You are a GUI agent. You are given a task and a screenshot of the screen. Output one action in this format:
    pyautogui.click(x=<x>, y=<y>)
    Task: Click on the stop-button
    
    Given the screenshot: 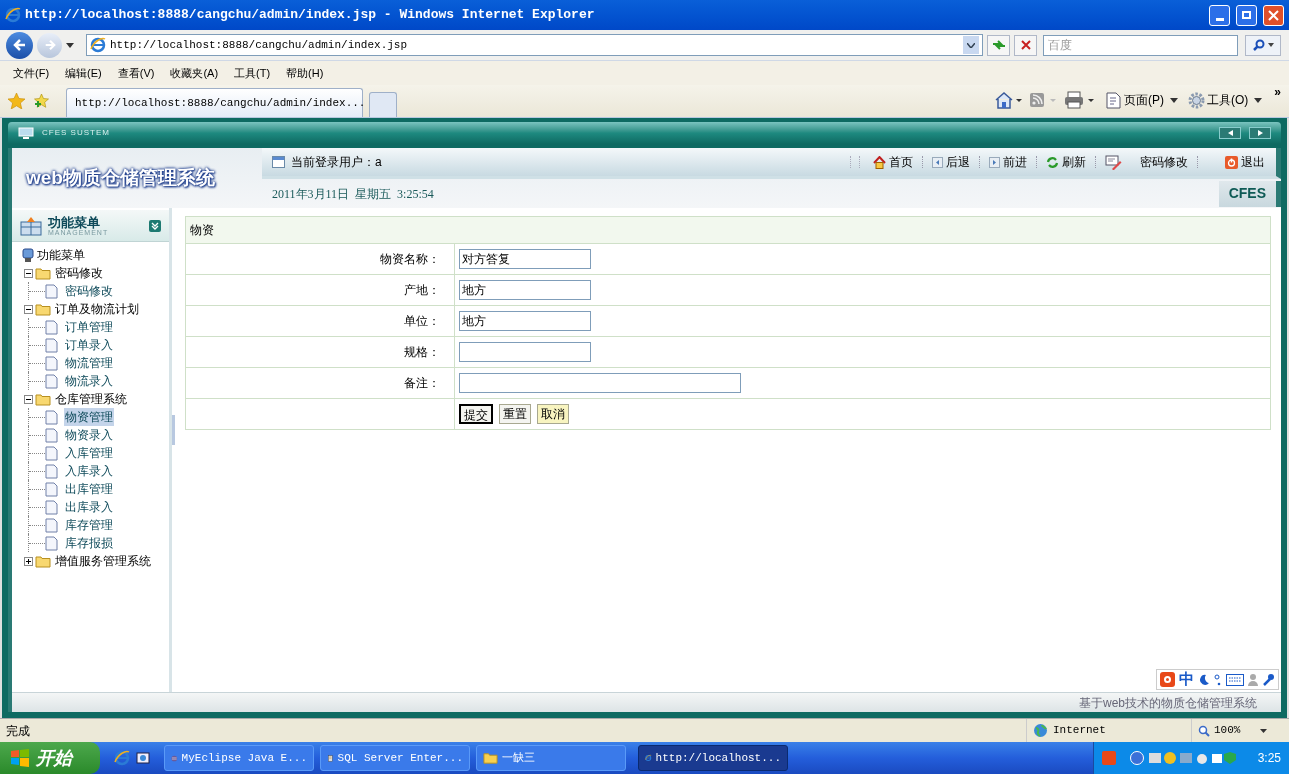 What is the action you would take?
    pyautogui.click(x=1025, y=45)
    